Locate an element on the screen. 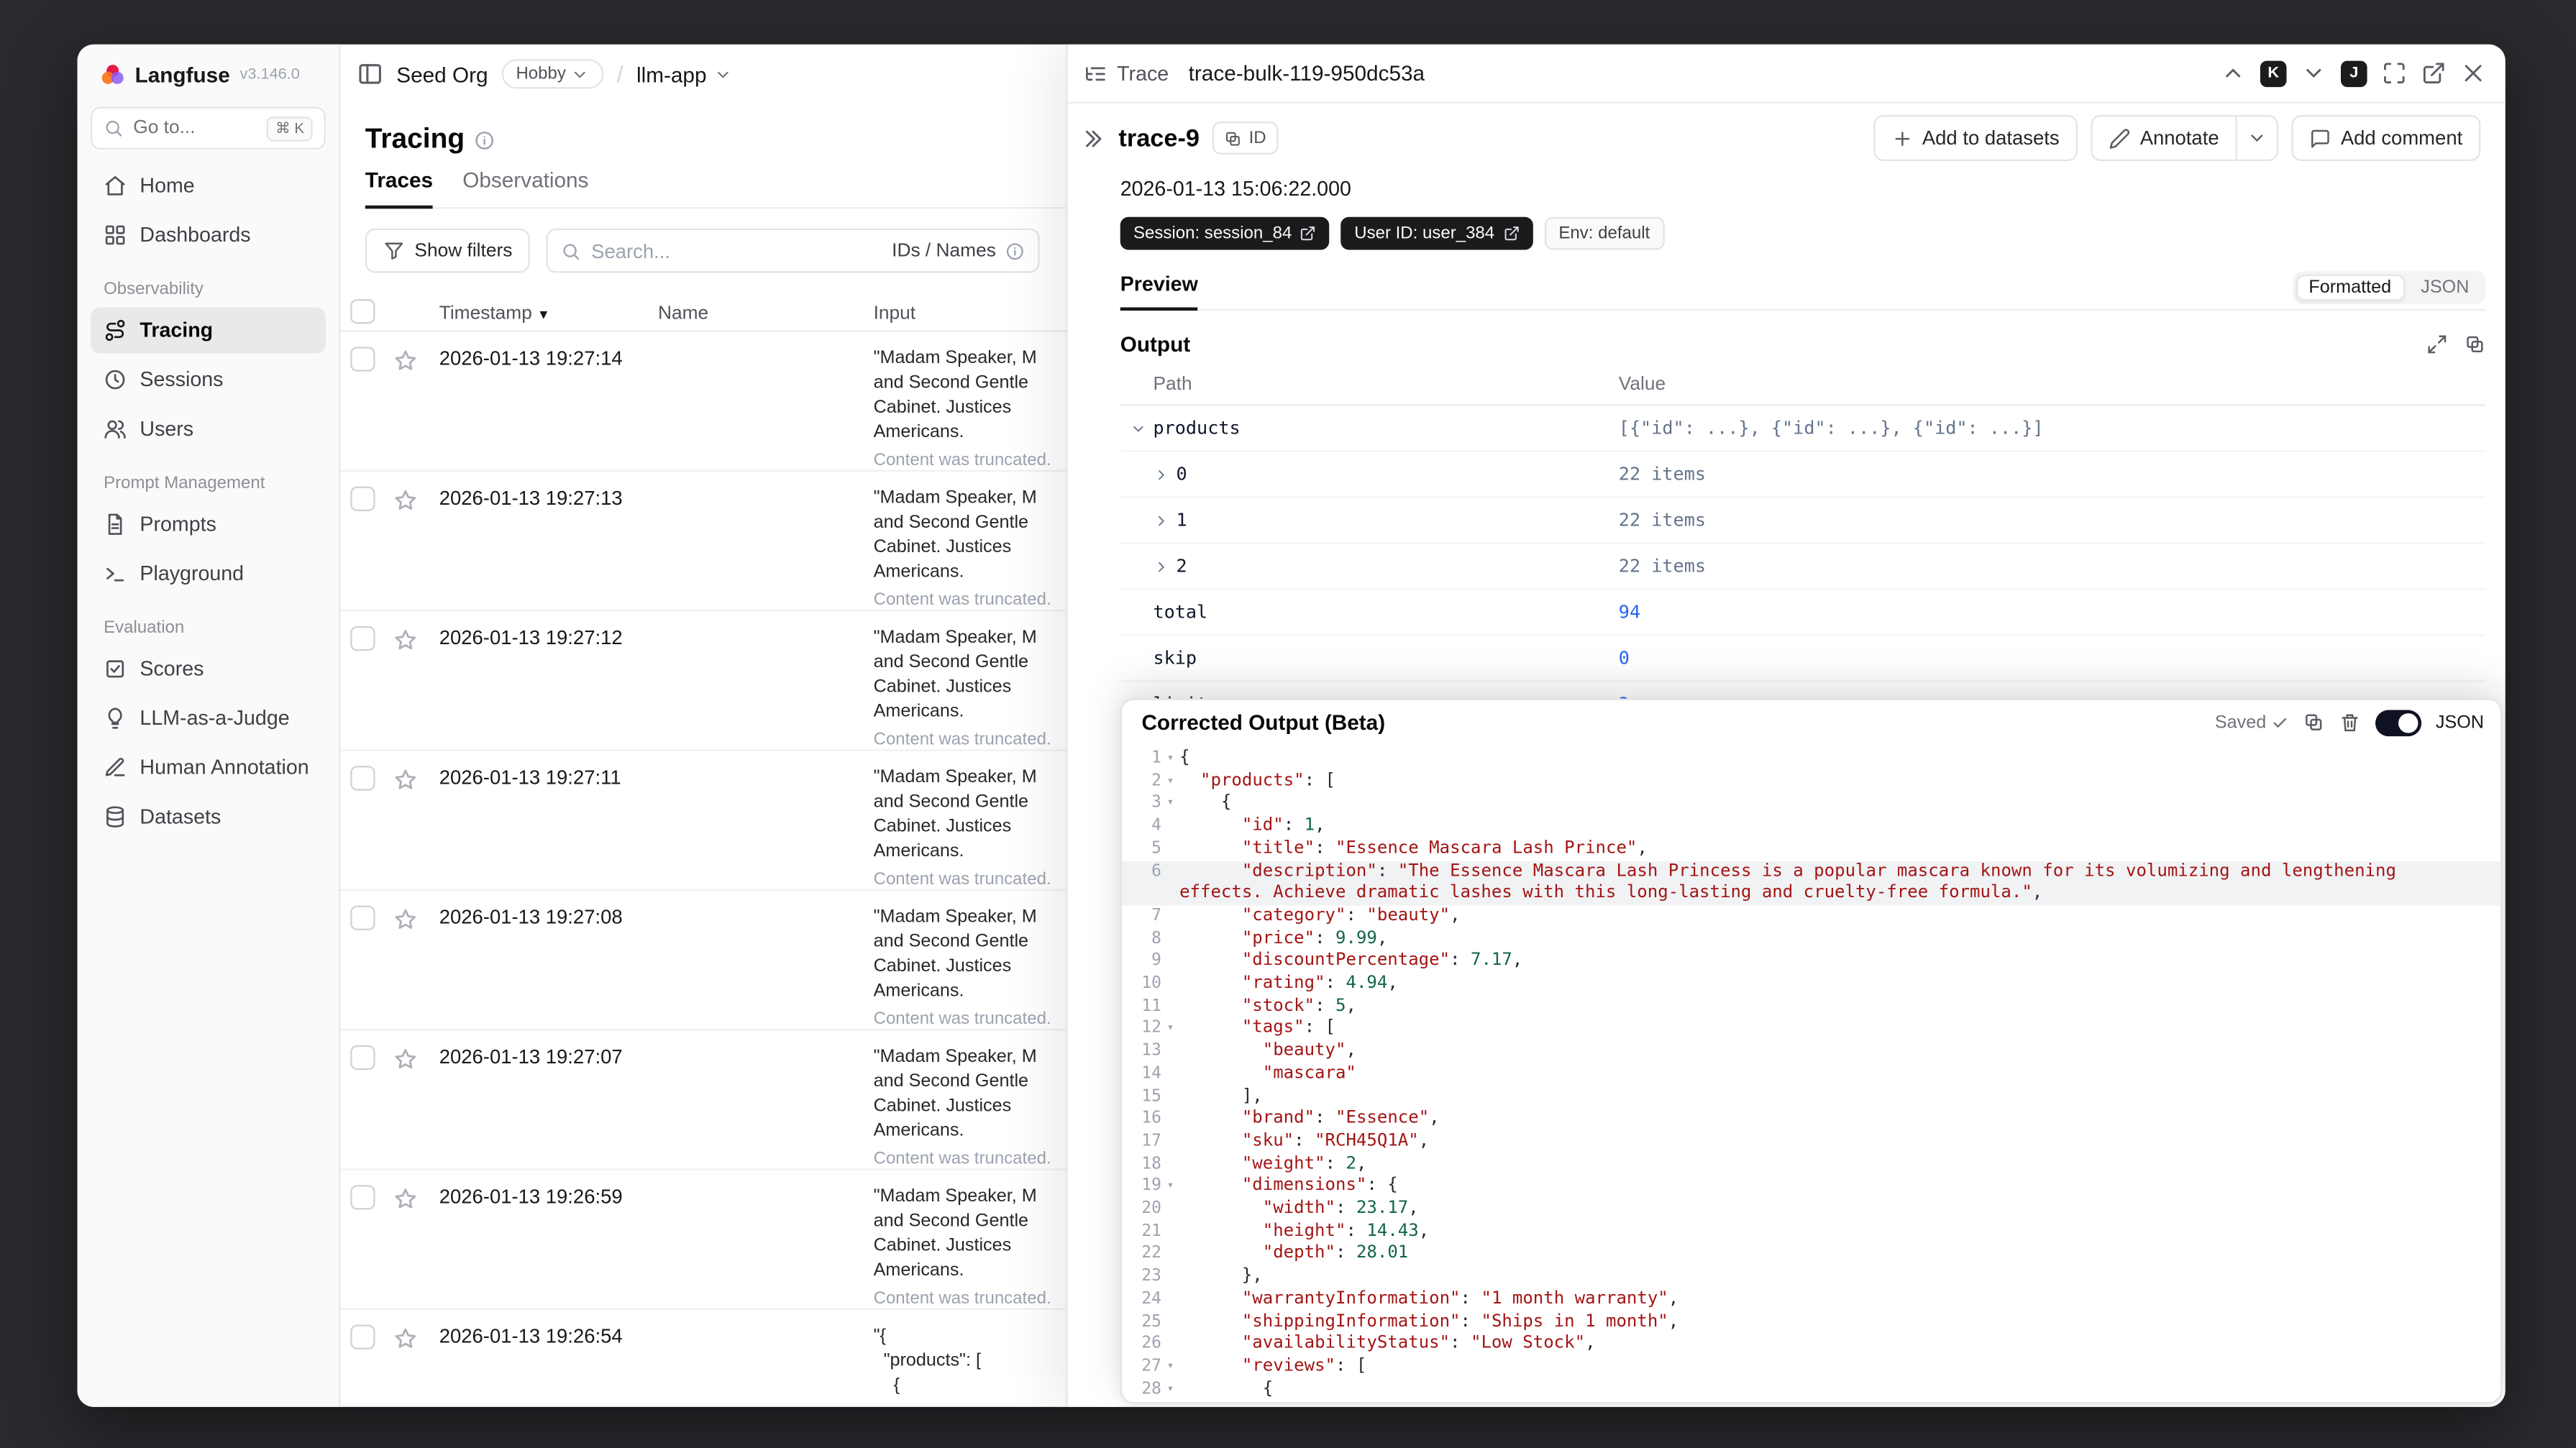 This screenshot has width=2576, height=1448. code-line: 26 "availabilityStatus": "Low Stock", is located at coordinates (1811, 1345).